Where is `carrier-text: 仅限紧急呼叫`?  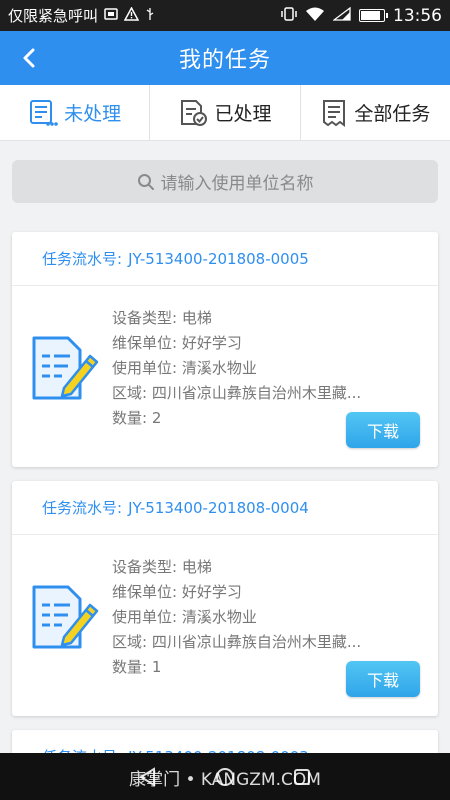
carrier-text: 仅限紧急呼叫 is located at coordinates (53, 16).